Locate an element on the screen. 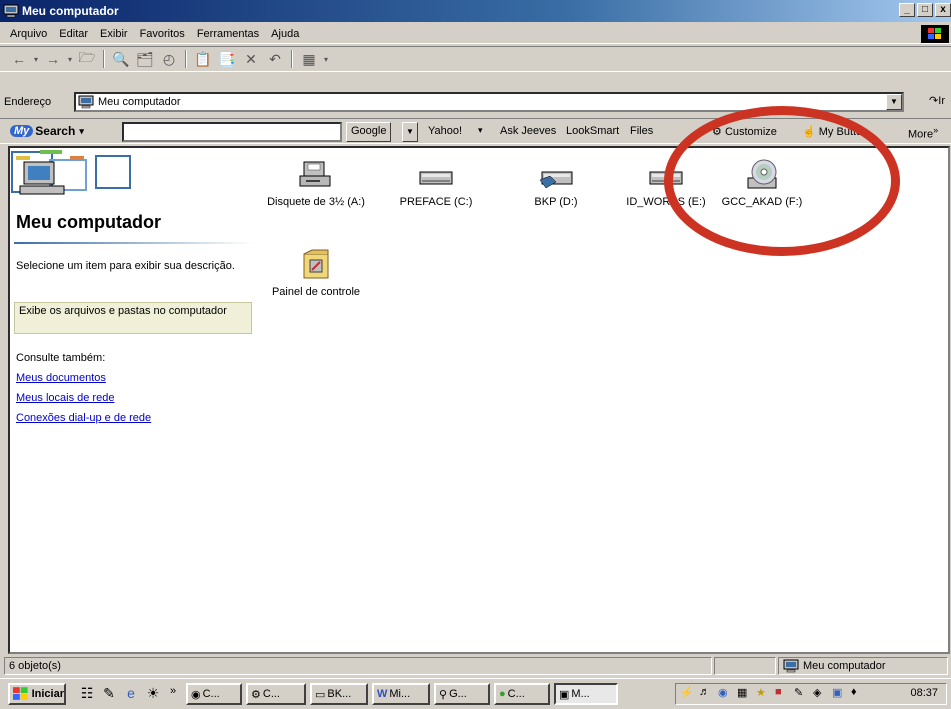 The image size is (951, 709). quicklaunch-app-icon: ☀ is located at coordinates (153, 694).